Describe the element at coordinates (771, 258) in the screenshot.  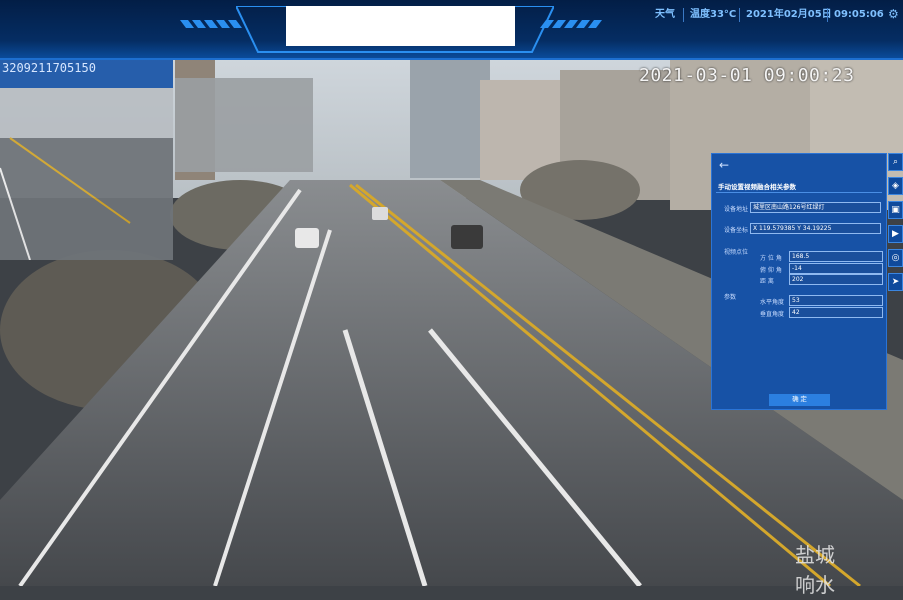
I see `azimuth-label: 方 位 角` at that location.